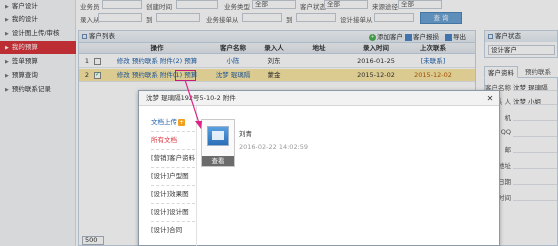  What do you see at coordinates (164, 122) in the screenshot?
I see `upload-label: 文档上传` at bounding box center [164, 122].